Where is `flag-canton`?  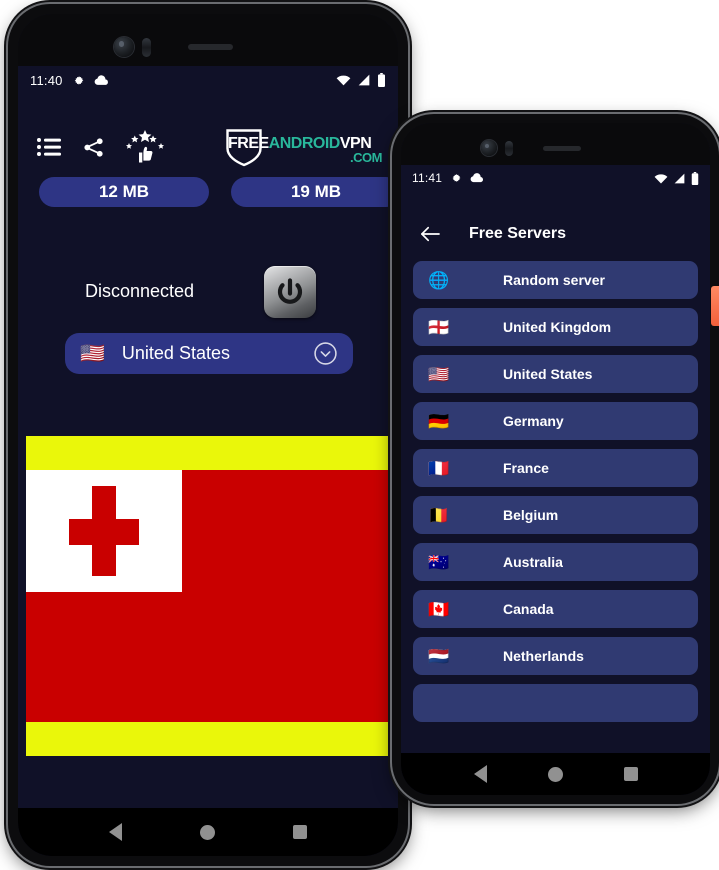 flag-canton is located at coordinates (104, 531).